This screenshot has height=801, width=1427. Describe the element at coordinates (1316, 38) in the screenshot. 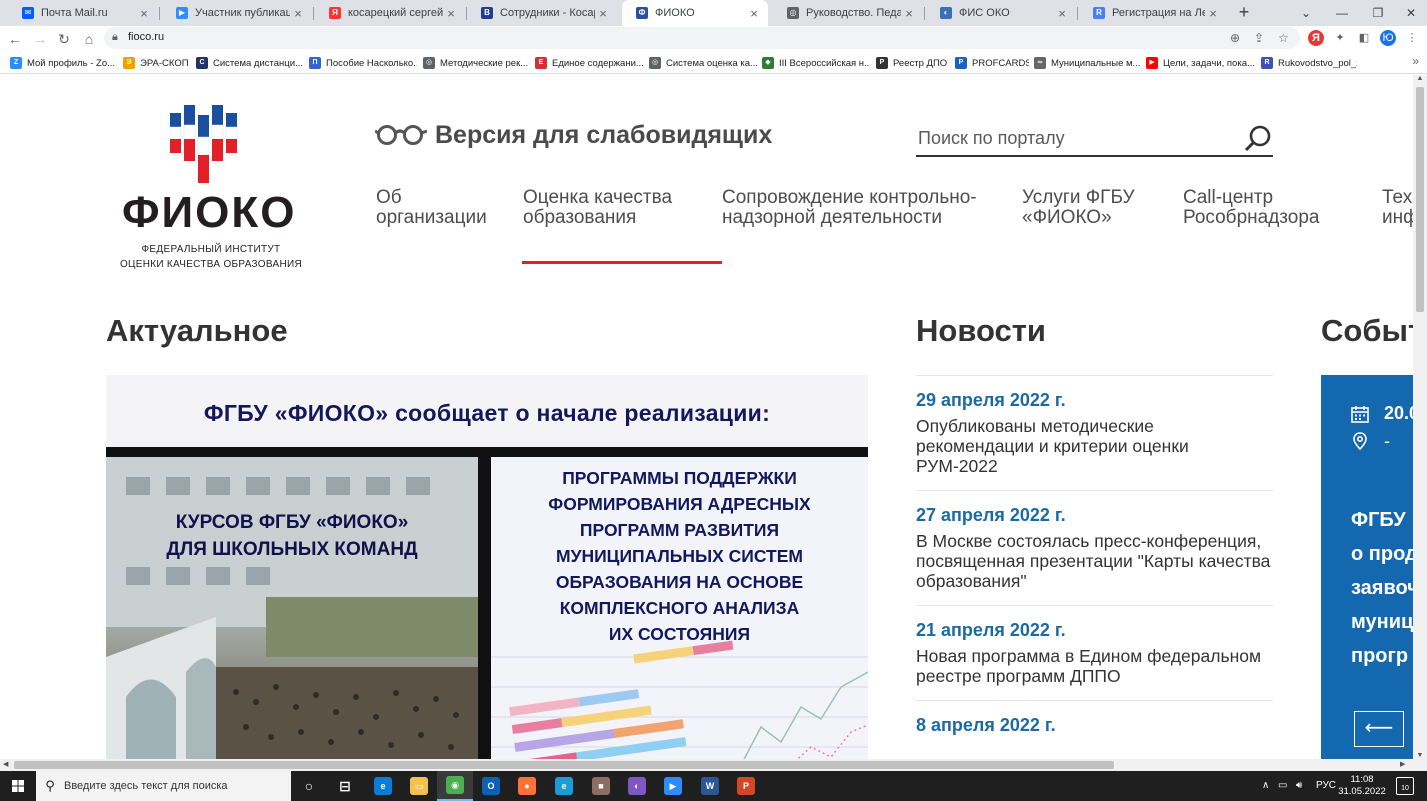

I see `yandex-extension-icon: Я` at that location.